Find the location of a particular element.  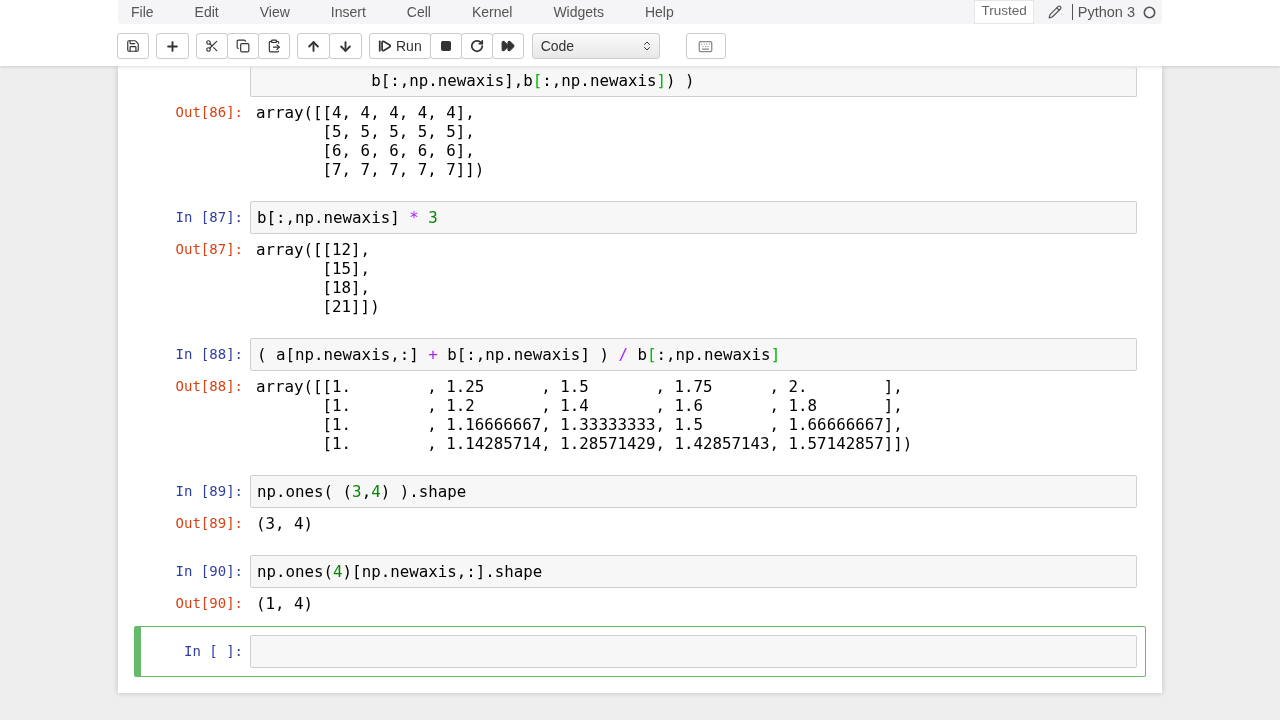

notebook-cell: In [90]: np.ones(4)[np.newaxis,:].shape Out[90]: (1, 4) is located at coordinates (640, 586).